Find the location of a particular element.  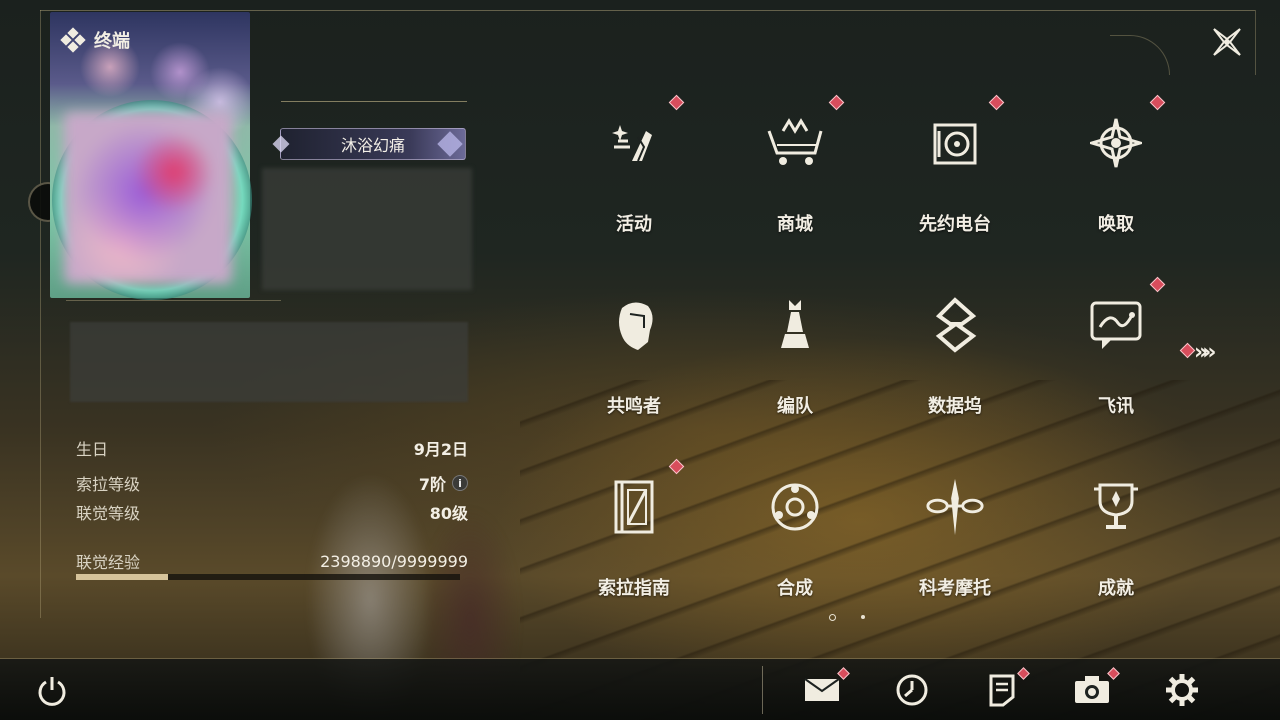

resonator-icon is located at coordinates (634, 325).